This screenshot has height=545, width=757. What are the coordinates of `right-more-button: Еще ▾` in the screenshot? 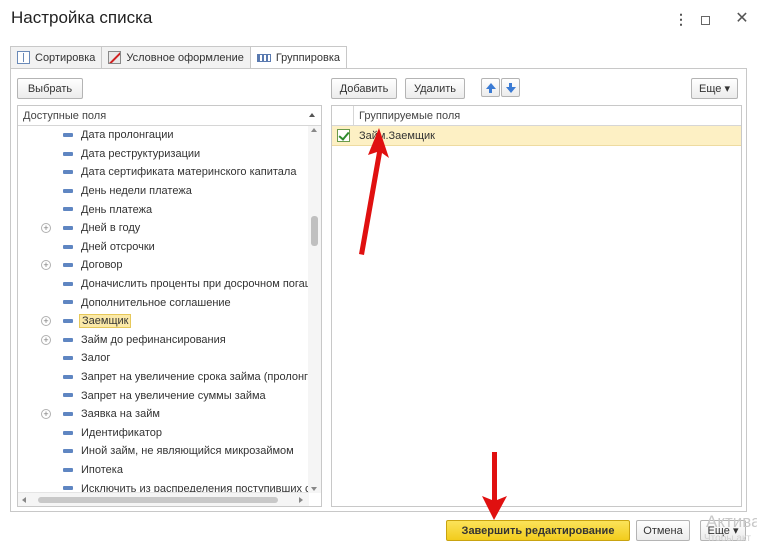 It's located at (714, 88).